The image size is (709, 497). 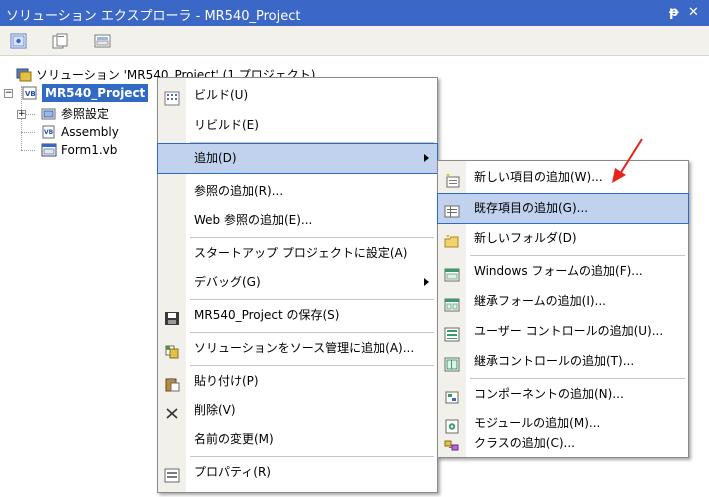 What do you see at coordinates (452, 363) in the screenshot?
I see `inherited-control-icon` at bounding box center [452, 363].